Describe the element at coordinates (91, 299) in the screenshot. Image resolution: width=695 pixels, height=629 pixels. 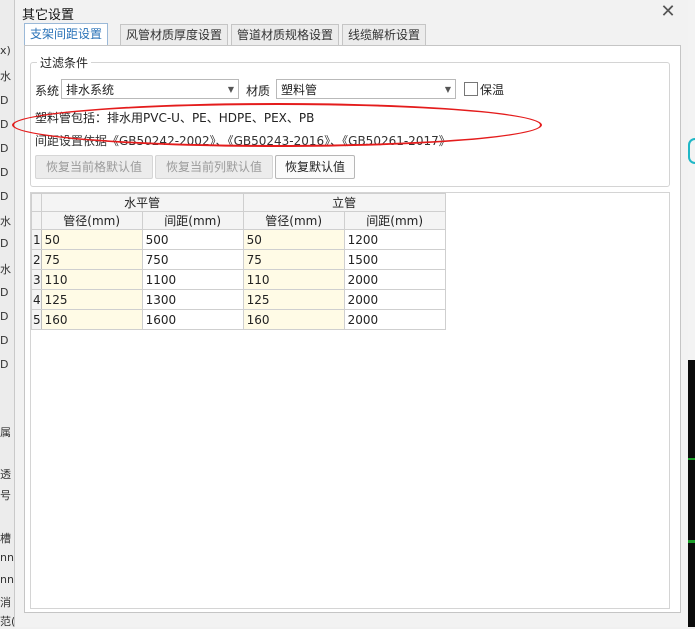
I see `horizontal-diameter-cell: 125` at that location.